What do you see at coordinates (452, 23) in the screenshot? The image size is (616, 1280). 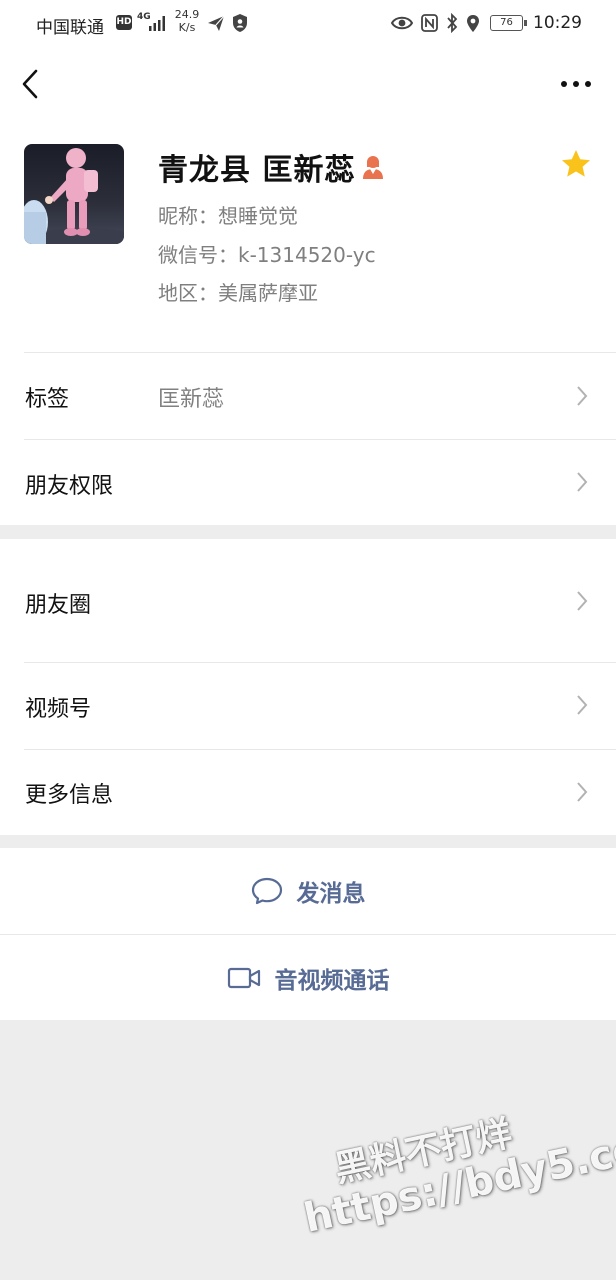 I see `bluetooth-icon` at bounding box center [452, 23].